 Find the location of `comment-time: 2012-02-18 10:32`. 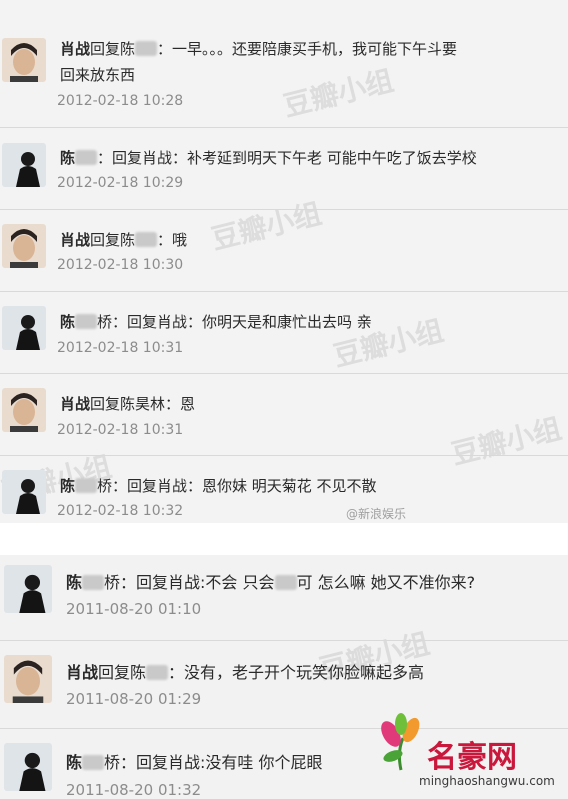

comment-time: 2012-02-18 10:32 is located at coordinates (120, 511).